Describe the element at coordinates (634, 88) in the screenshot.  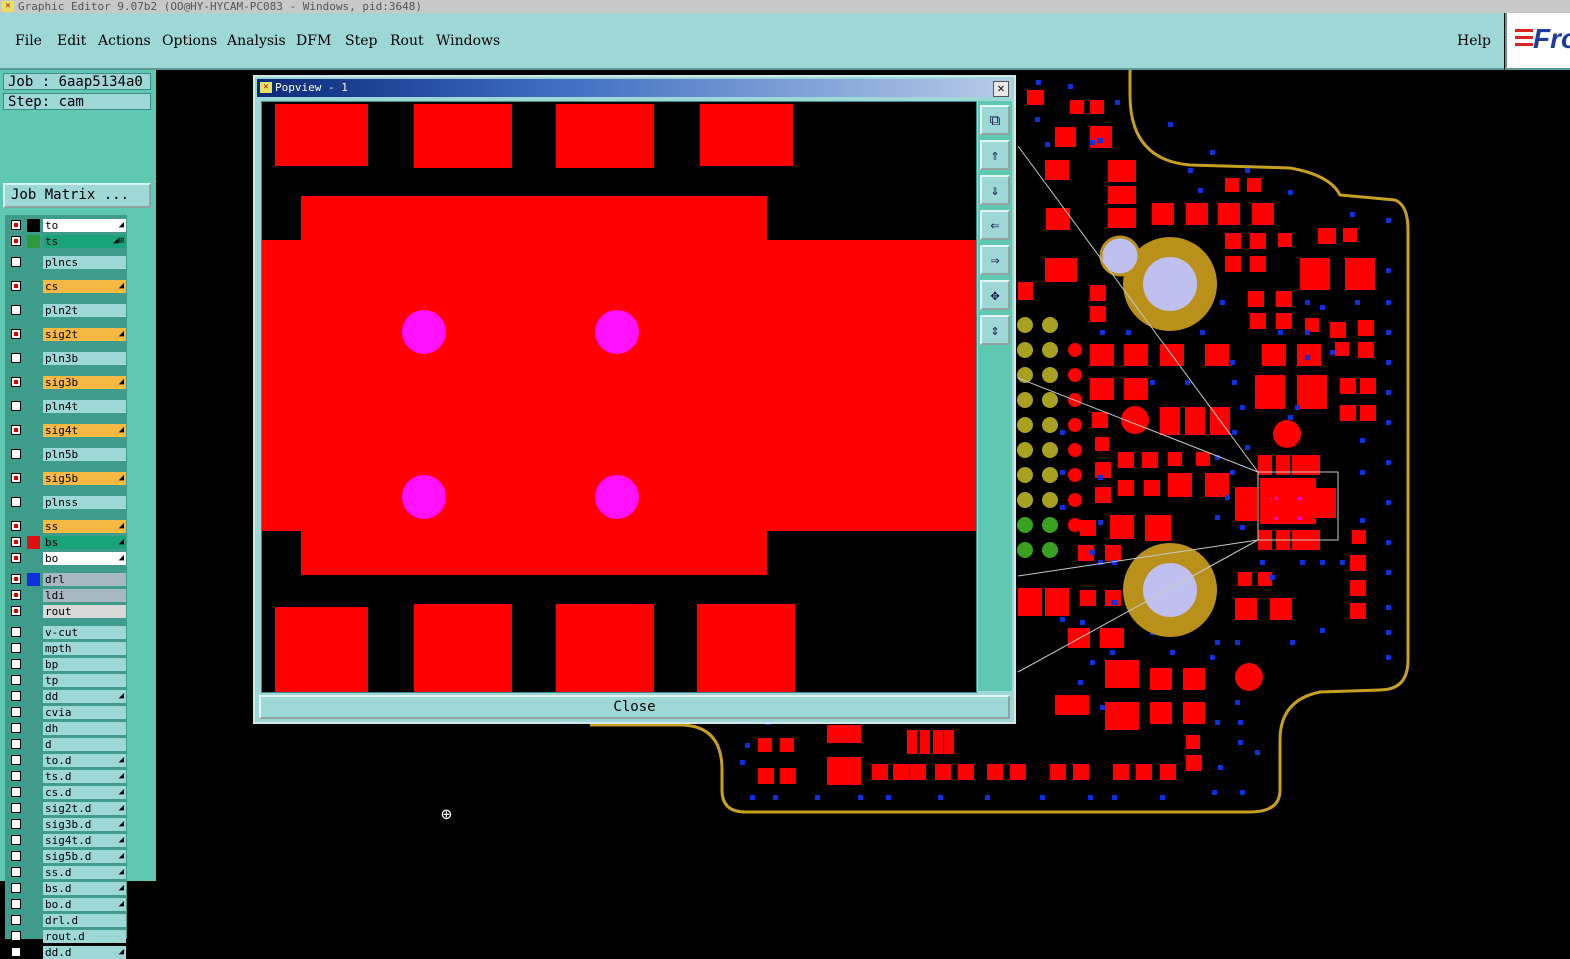
I see `popview-titlebar: ✕ Popview - 1 ✕` at that location.